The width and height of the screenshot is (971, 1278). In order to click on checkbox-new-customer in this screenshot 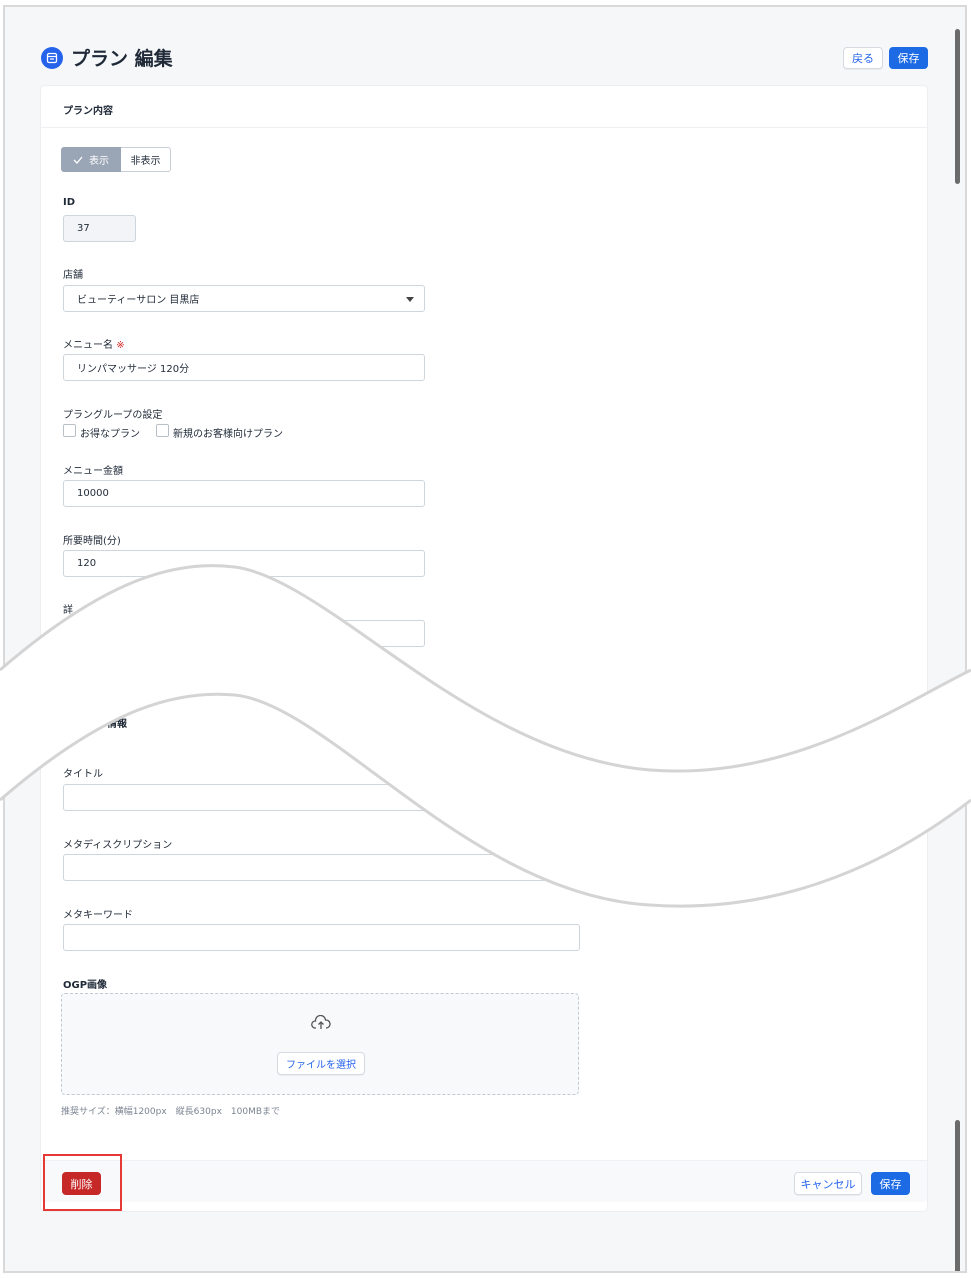, I will do `click(162, 430)`.